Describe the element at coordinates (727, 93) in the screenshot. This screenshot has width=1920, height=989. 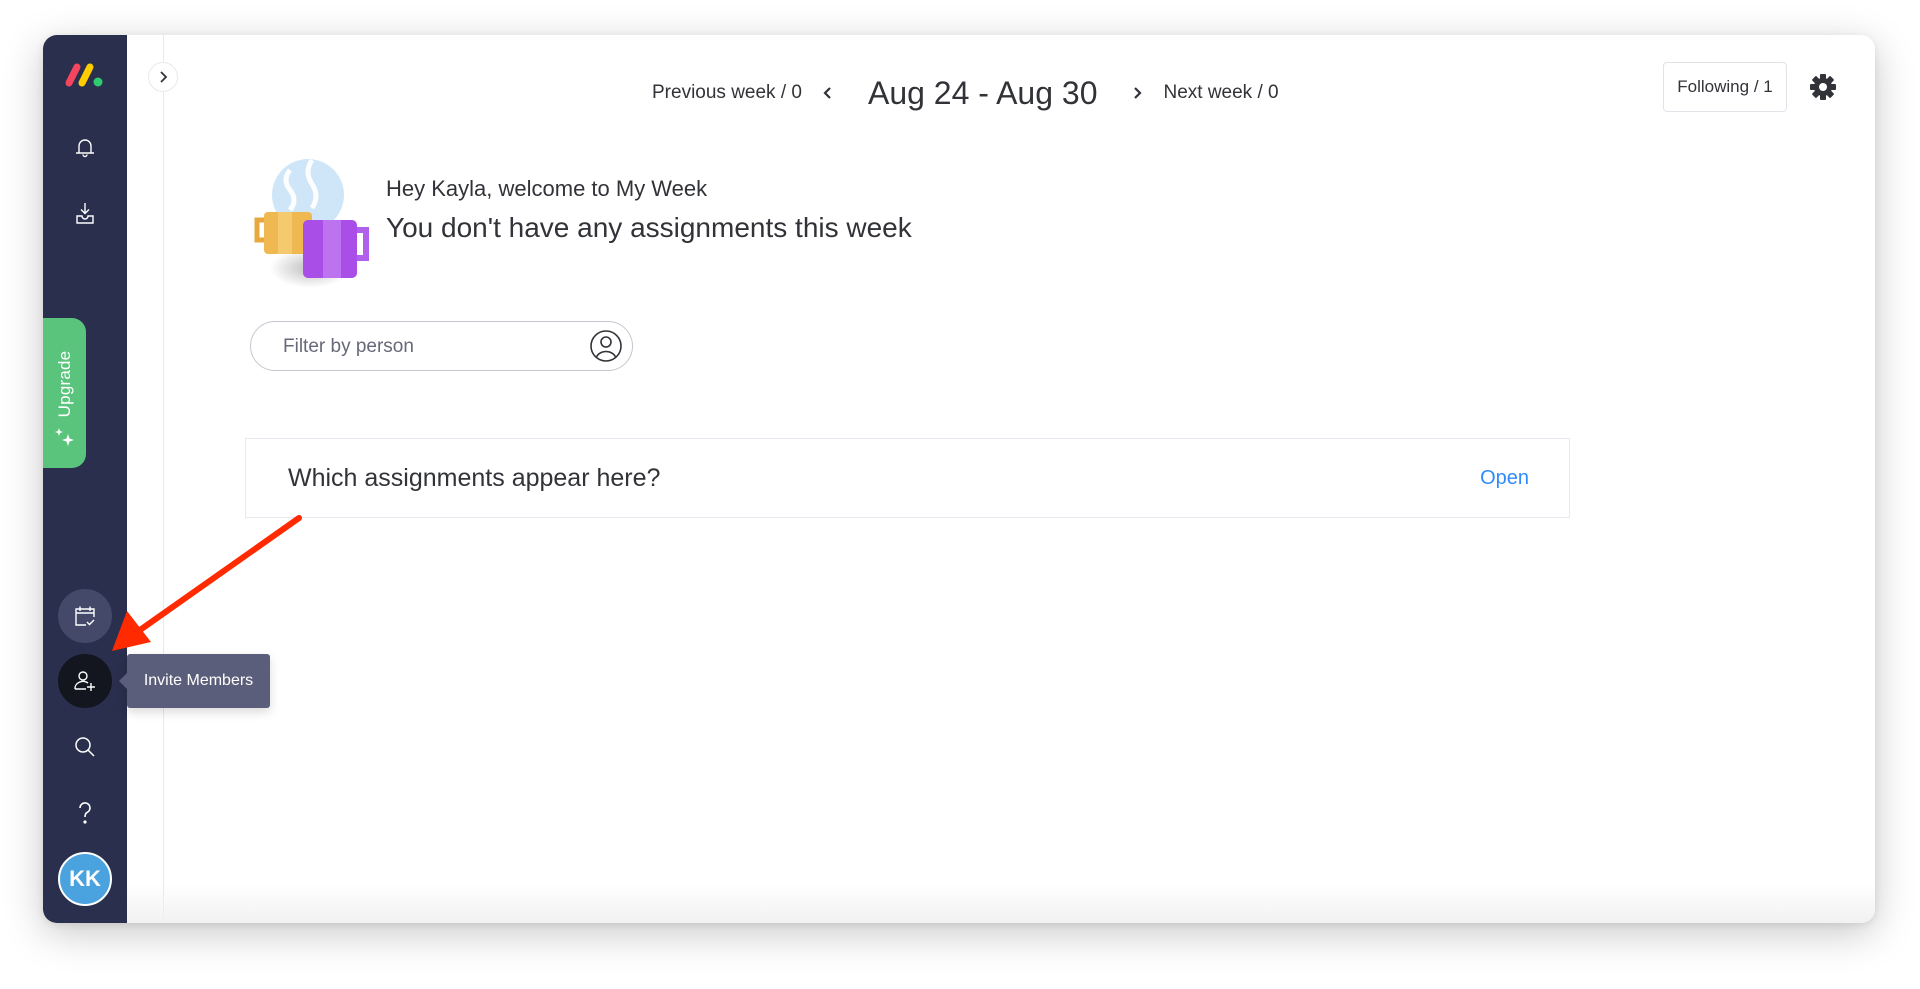
I see `previous-week-link: Previous week / 0` at that location.